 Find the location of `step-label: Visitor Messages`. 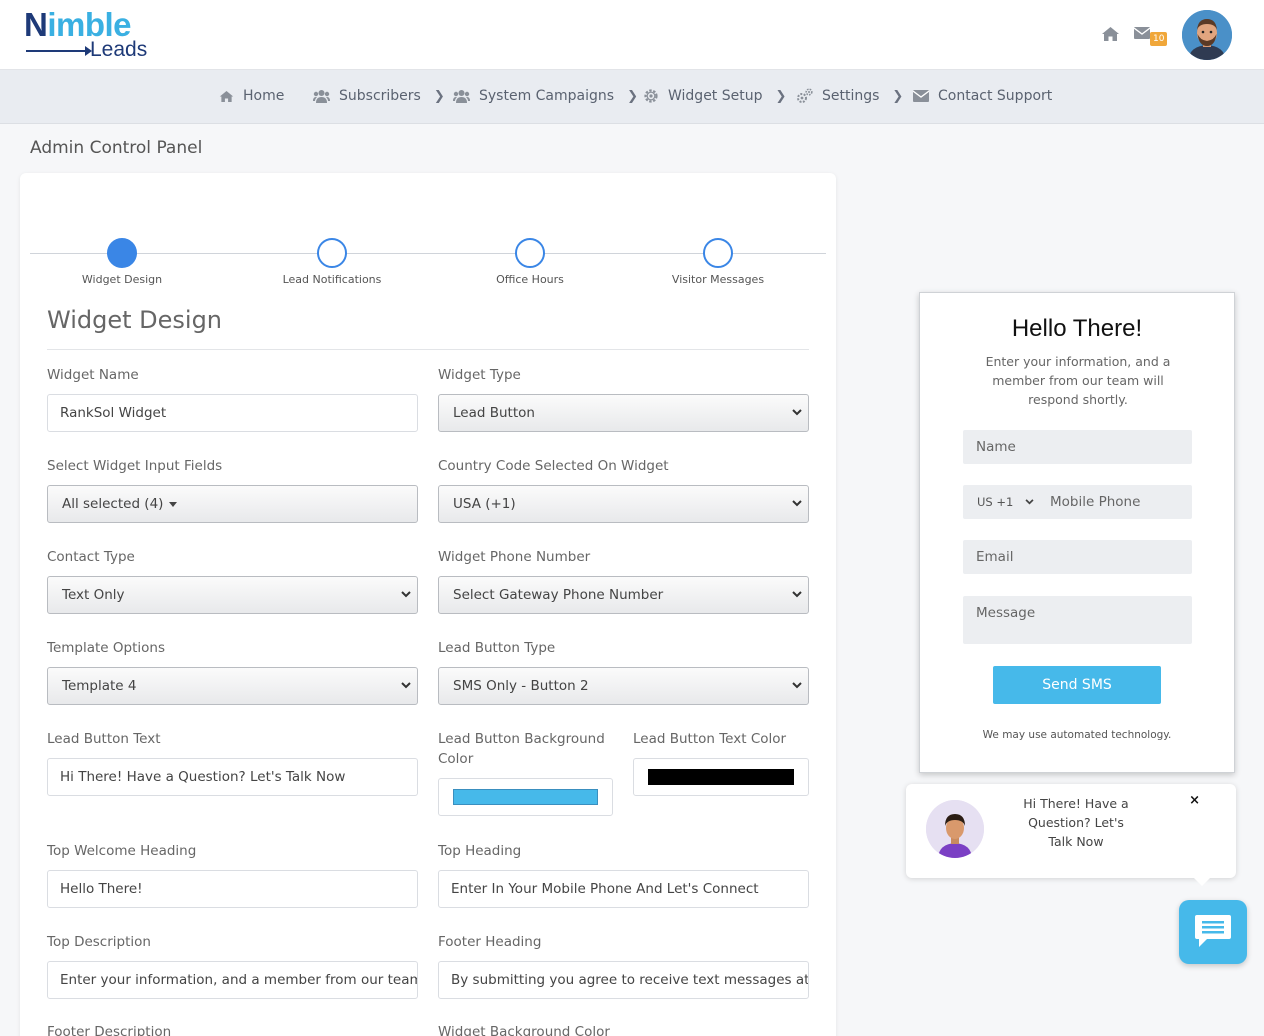

step-label: Visitor Messages is located at coordinates (718, 279).